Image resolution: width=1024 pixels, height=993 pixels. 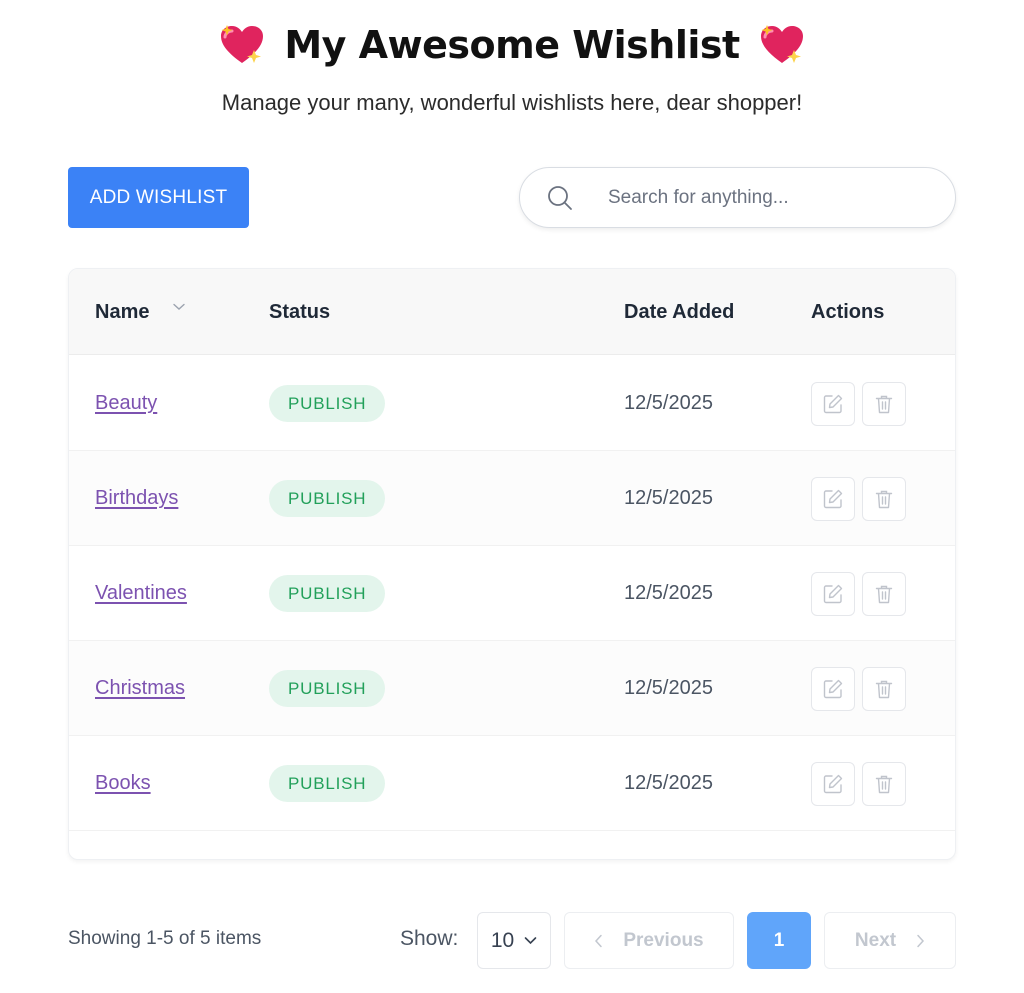 I want to click on search-icon, so click(x=560, y=197).